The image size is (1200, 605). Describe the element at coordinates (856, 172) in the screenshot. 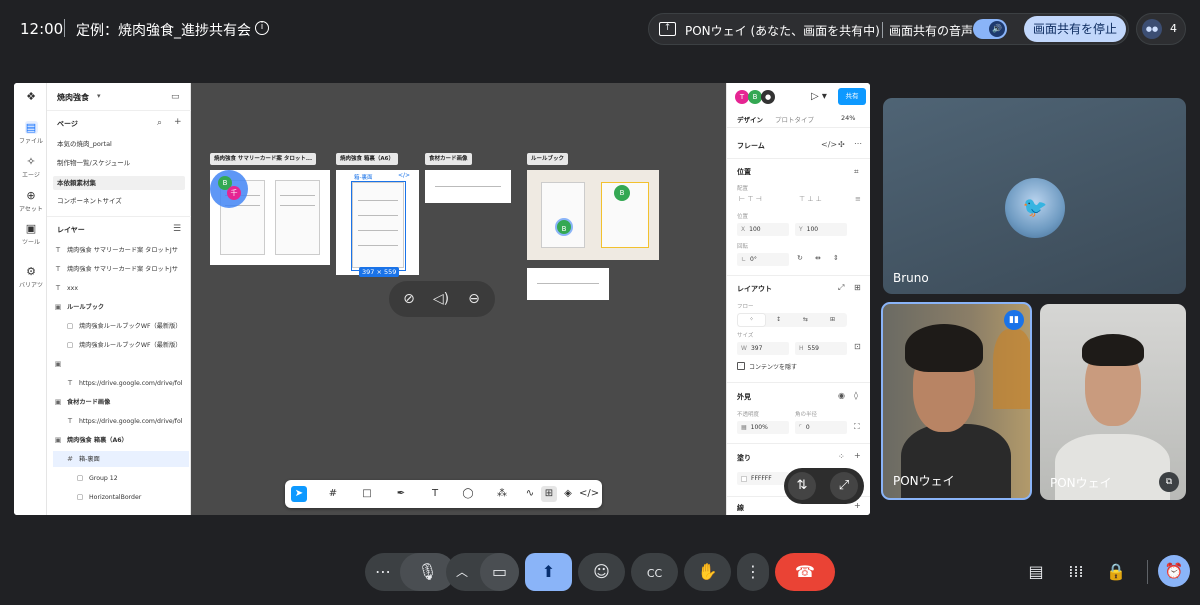

I see `constraints-icon: ⌗` at that location.